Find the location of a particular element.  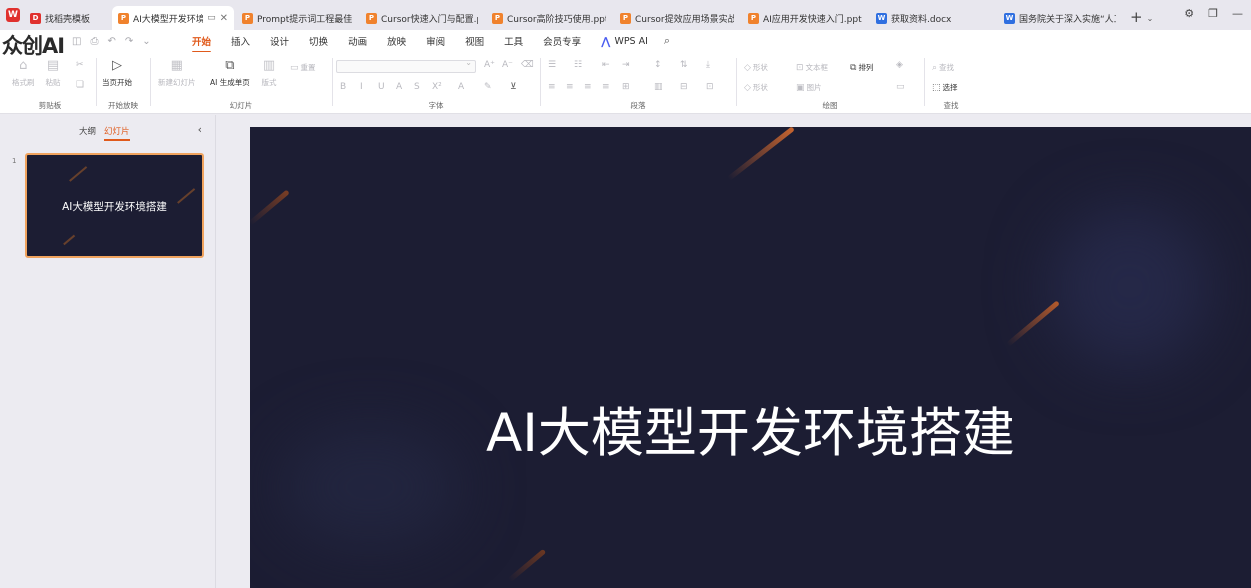

quick-access-toolbar: ◫ ⎙ ↶ ↷ ⌄ is located at coordinates (132, 41).